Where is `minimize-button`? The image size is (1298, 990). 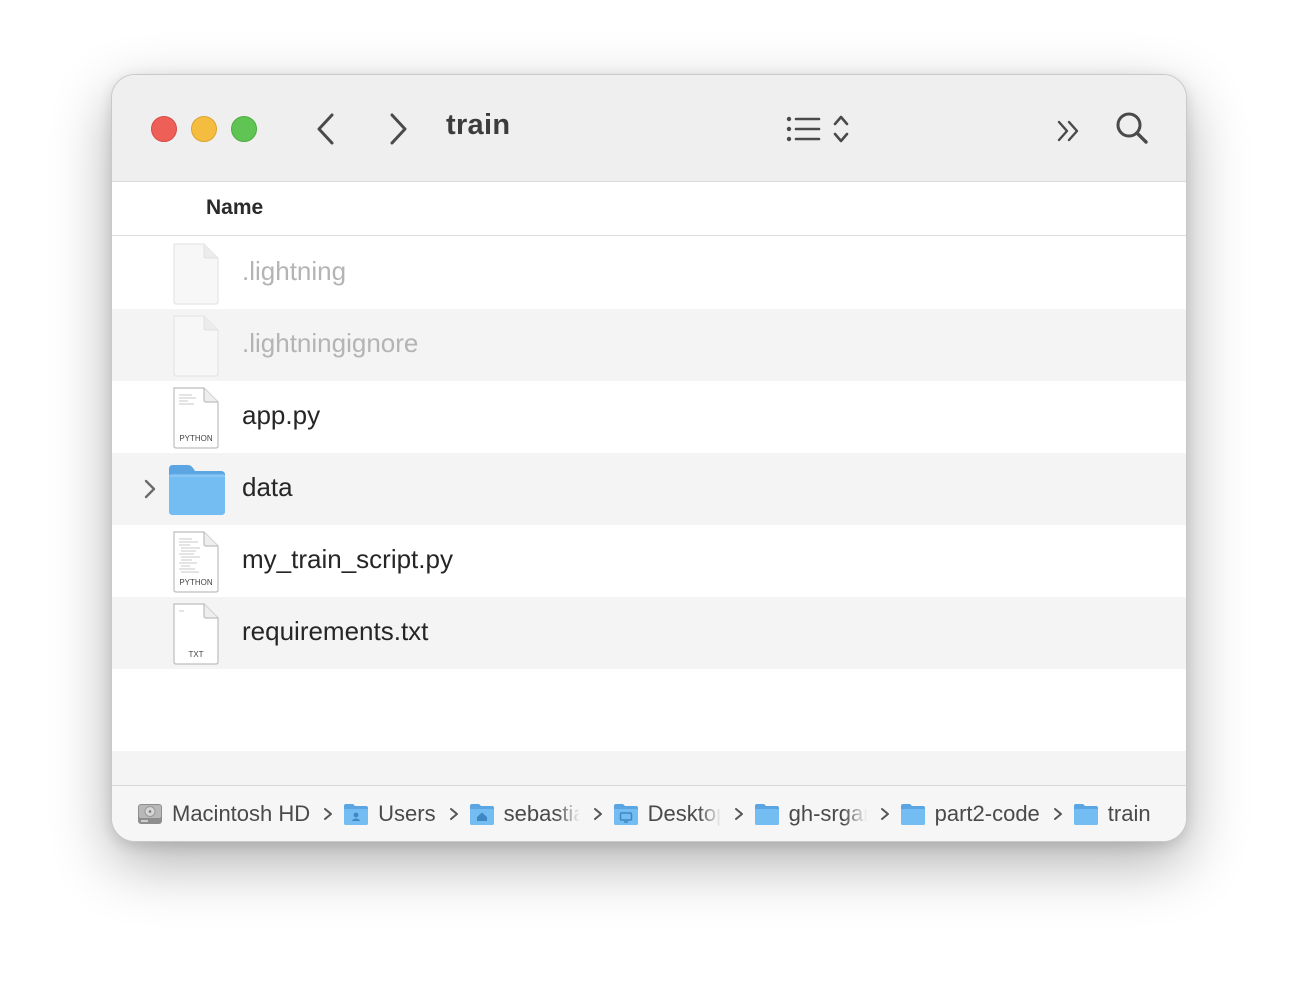 minimize-button is located at coordinates (204, 129).